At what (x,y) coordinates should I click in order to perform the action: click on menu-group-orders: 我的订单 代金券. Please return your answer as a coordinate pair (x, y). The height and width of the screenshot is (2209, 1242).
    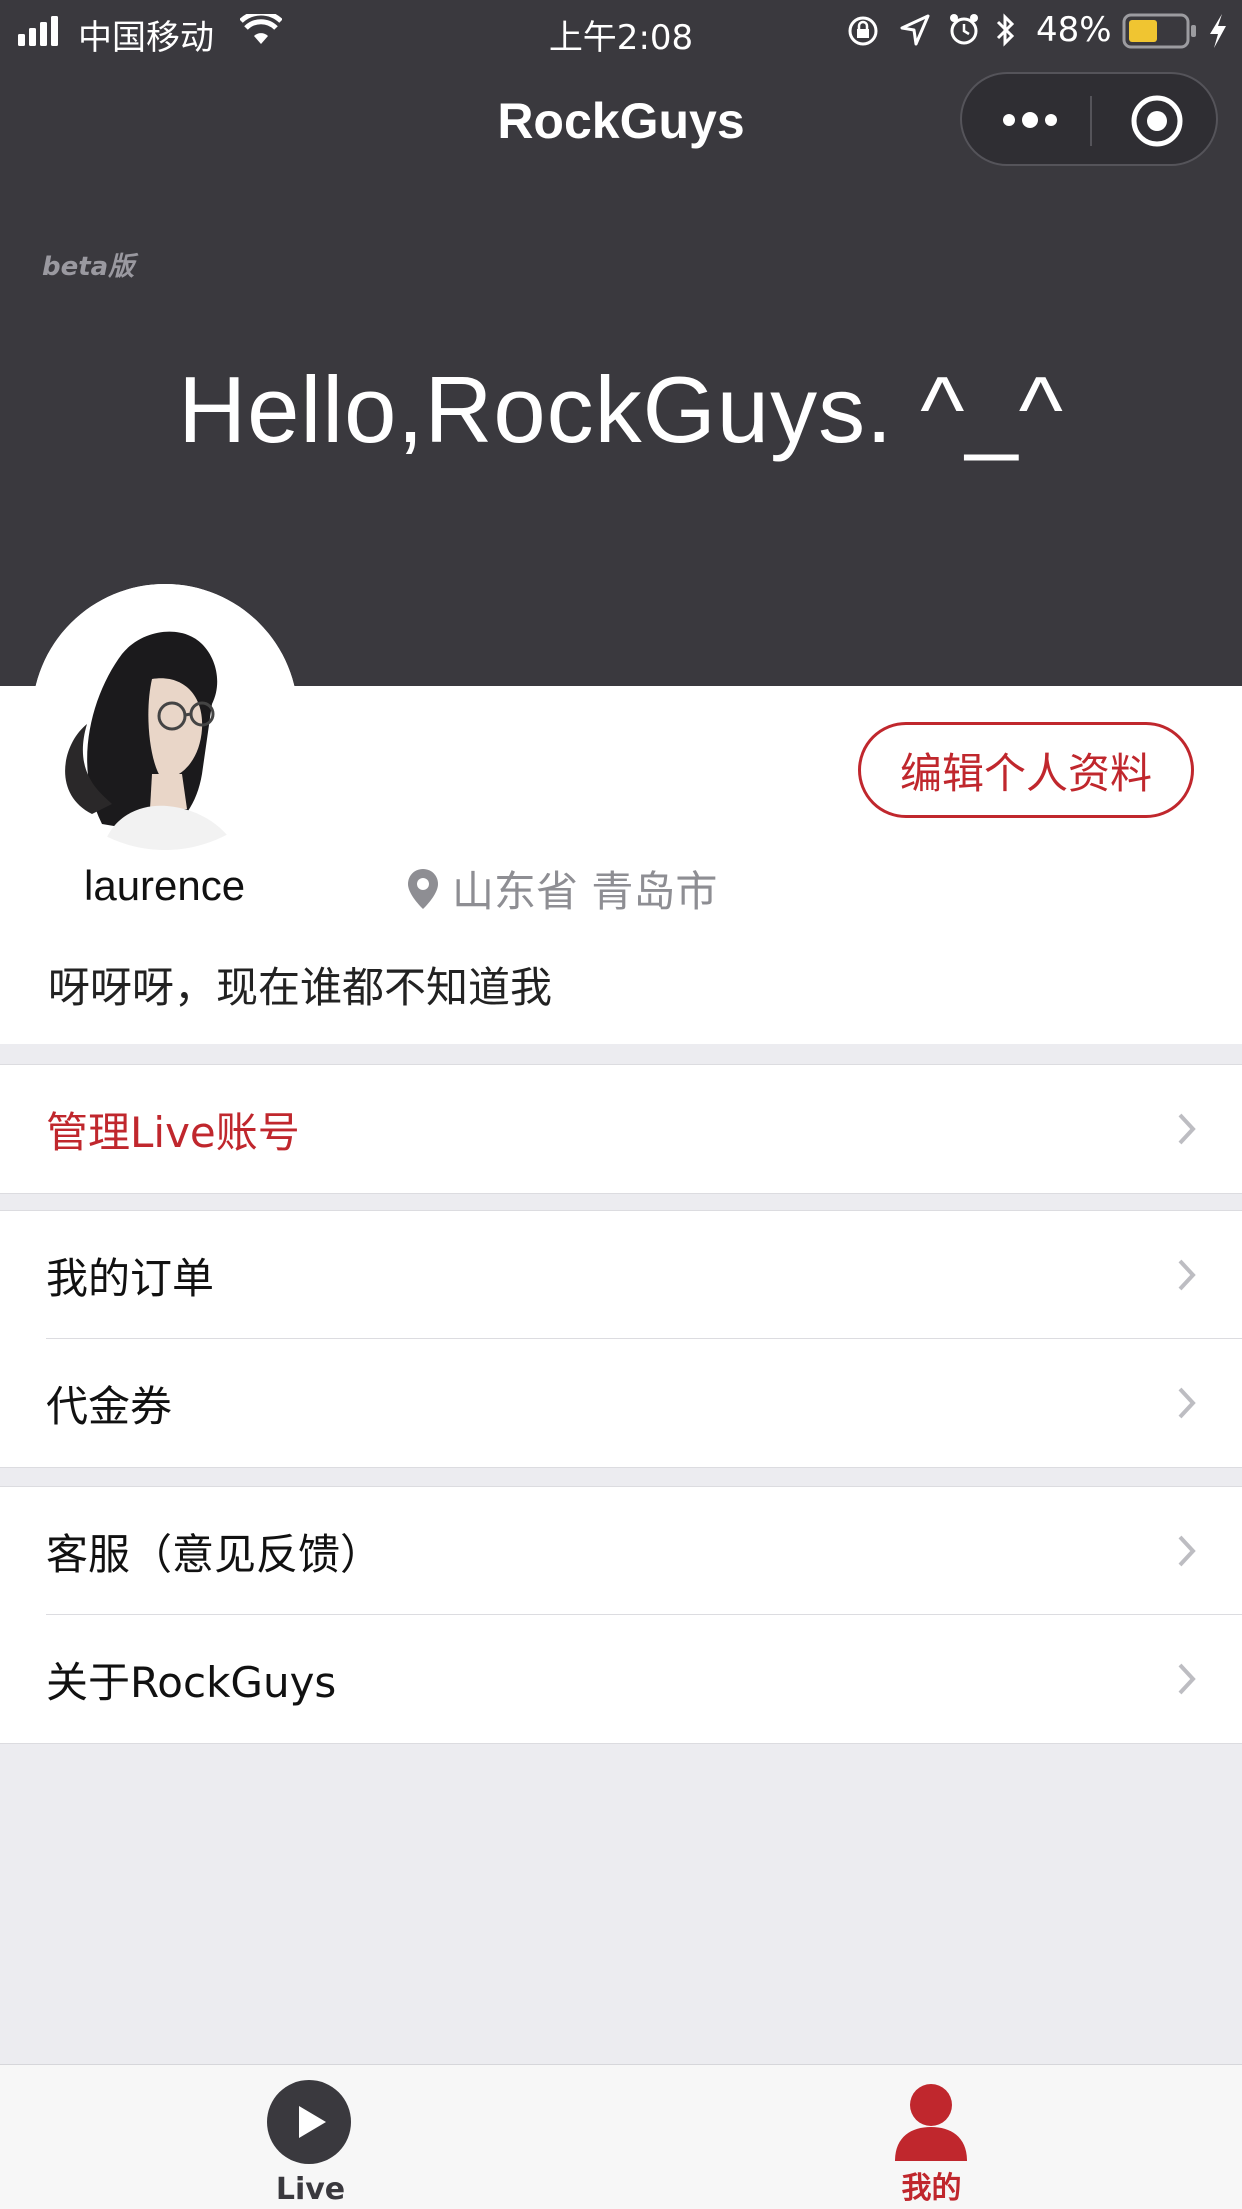
    Looking at the image, I should click on (621, 1339).